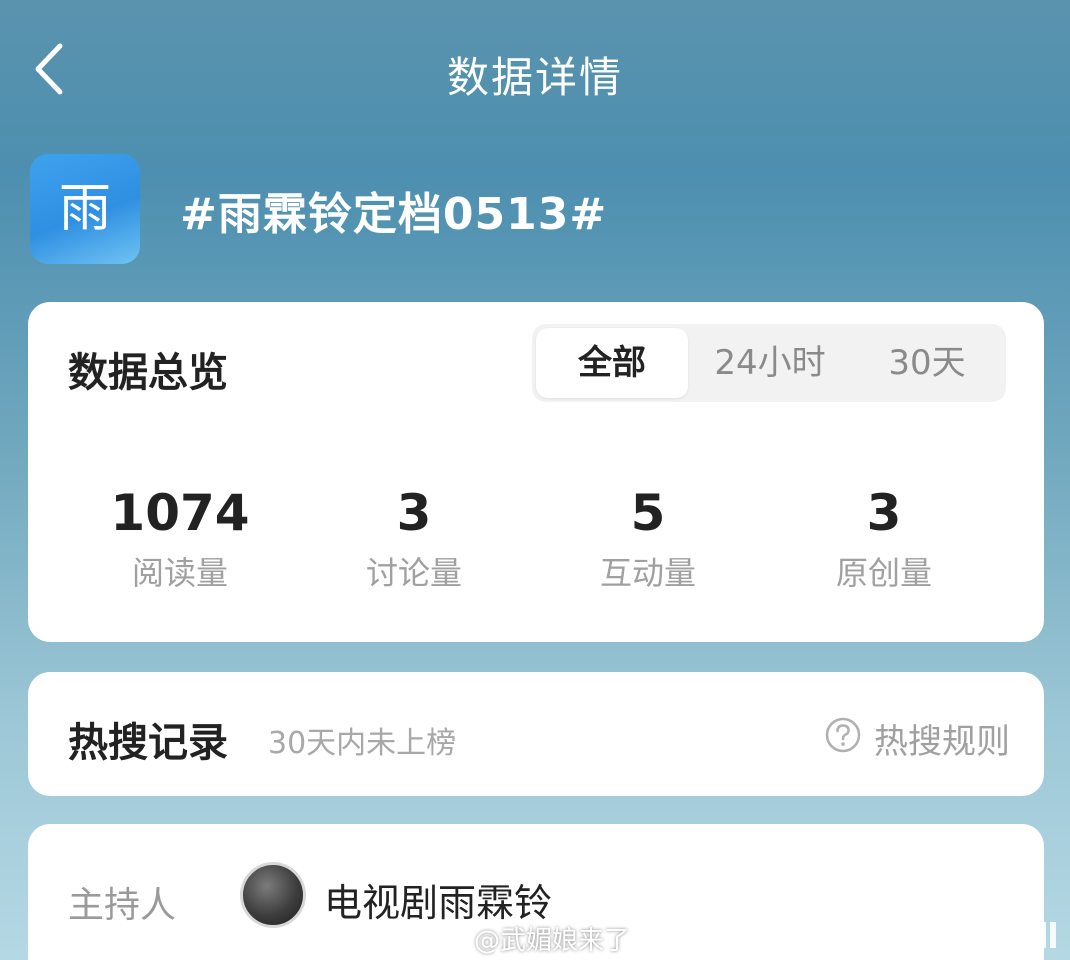  I want to click on topic-title: #雨霖铃定档0513#, so click(394, 214).